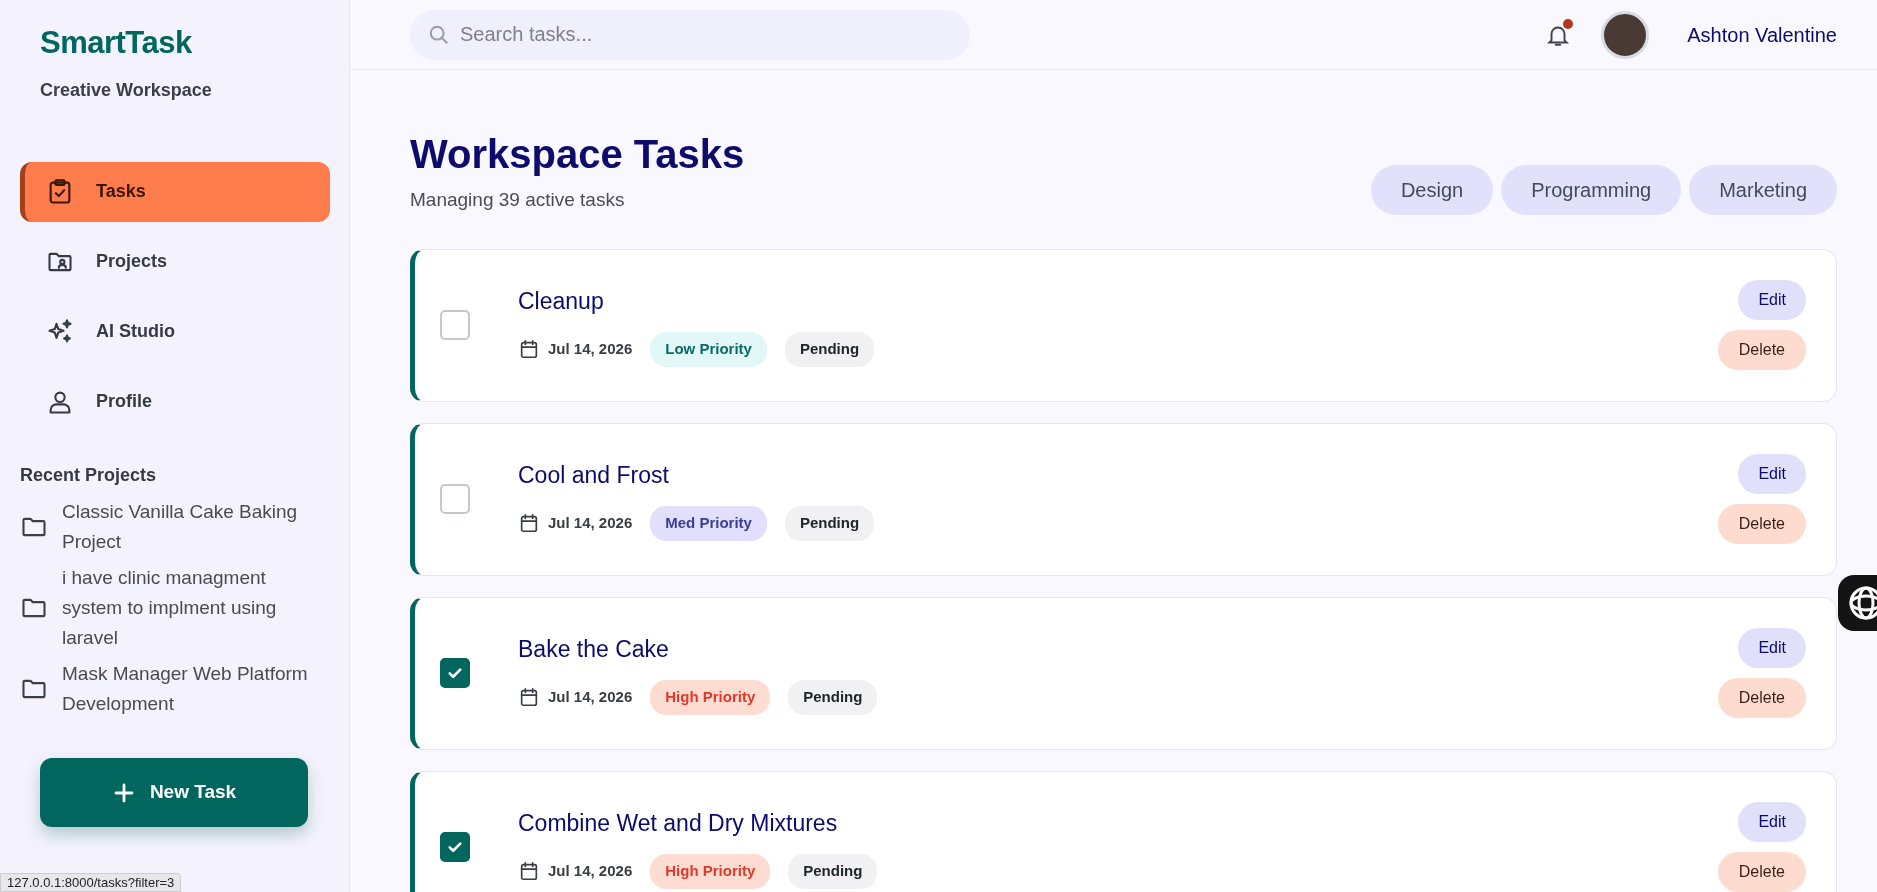 The width and height of the screenshot is (1877, 892). I want to click on nav-item: Projects, so click(175, 261).